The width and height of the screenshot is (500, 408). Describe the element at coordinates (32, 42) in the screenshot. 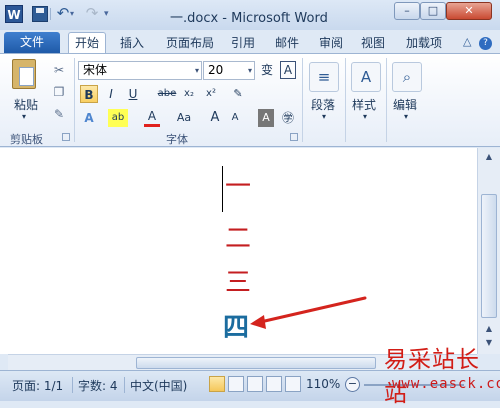

I see `tab-file: 文件` at that location.